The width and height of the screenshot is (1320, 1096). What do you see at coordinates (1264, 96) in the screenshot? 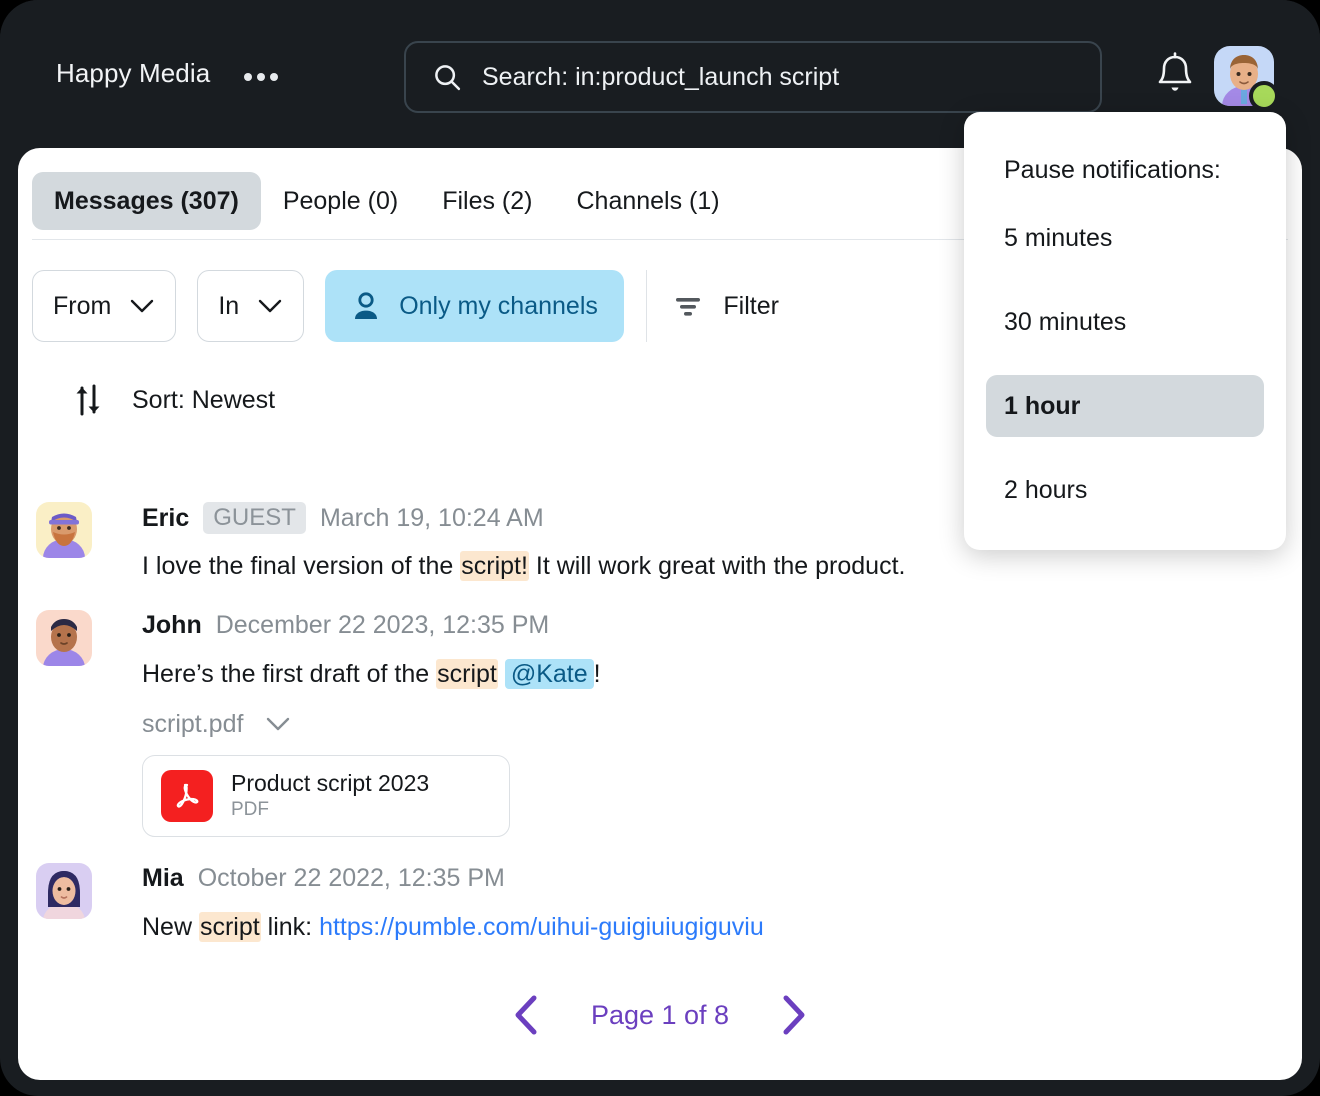
I see `status-badge` at bounding box center [1264, 96].